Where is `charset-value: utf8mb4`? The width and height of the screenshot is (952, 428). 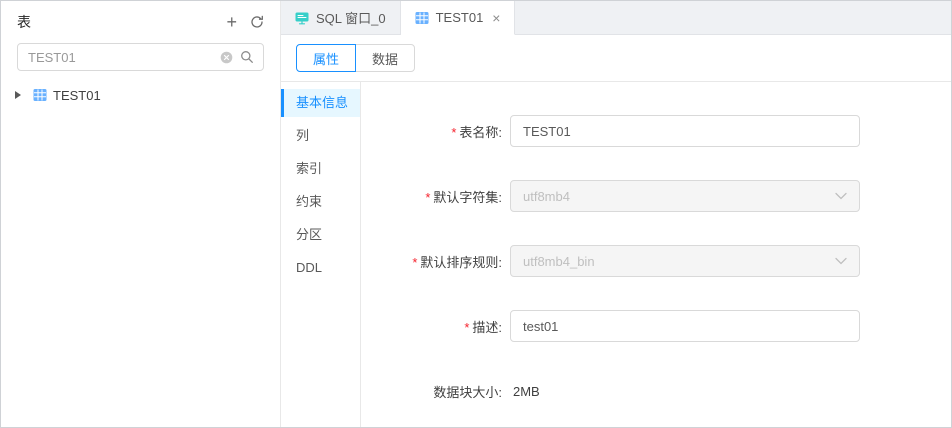
charset-value: utf8mb4 is located at coordinates (546, 196).